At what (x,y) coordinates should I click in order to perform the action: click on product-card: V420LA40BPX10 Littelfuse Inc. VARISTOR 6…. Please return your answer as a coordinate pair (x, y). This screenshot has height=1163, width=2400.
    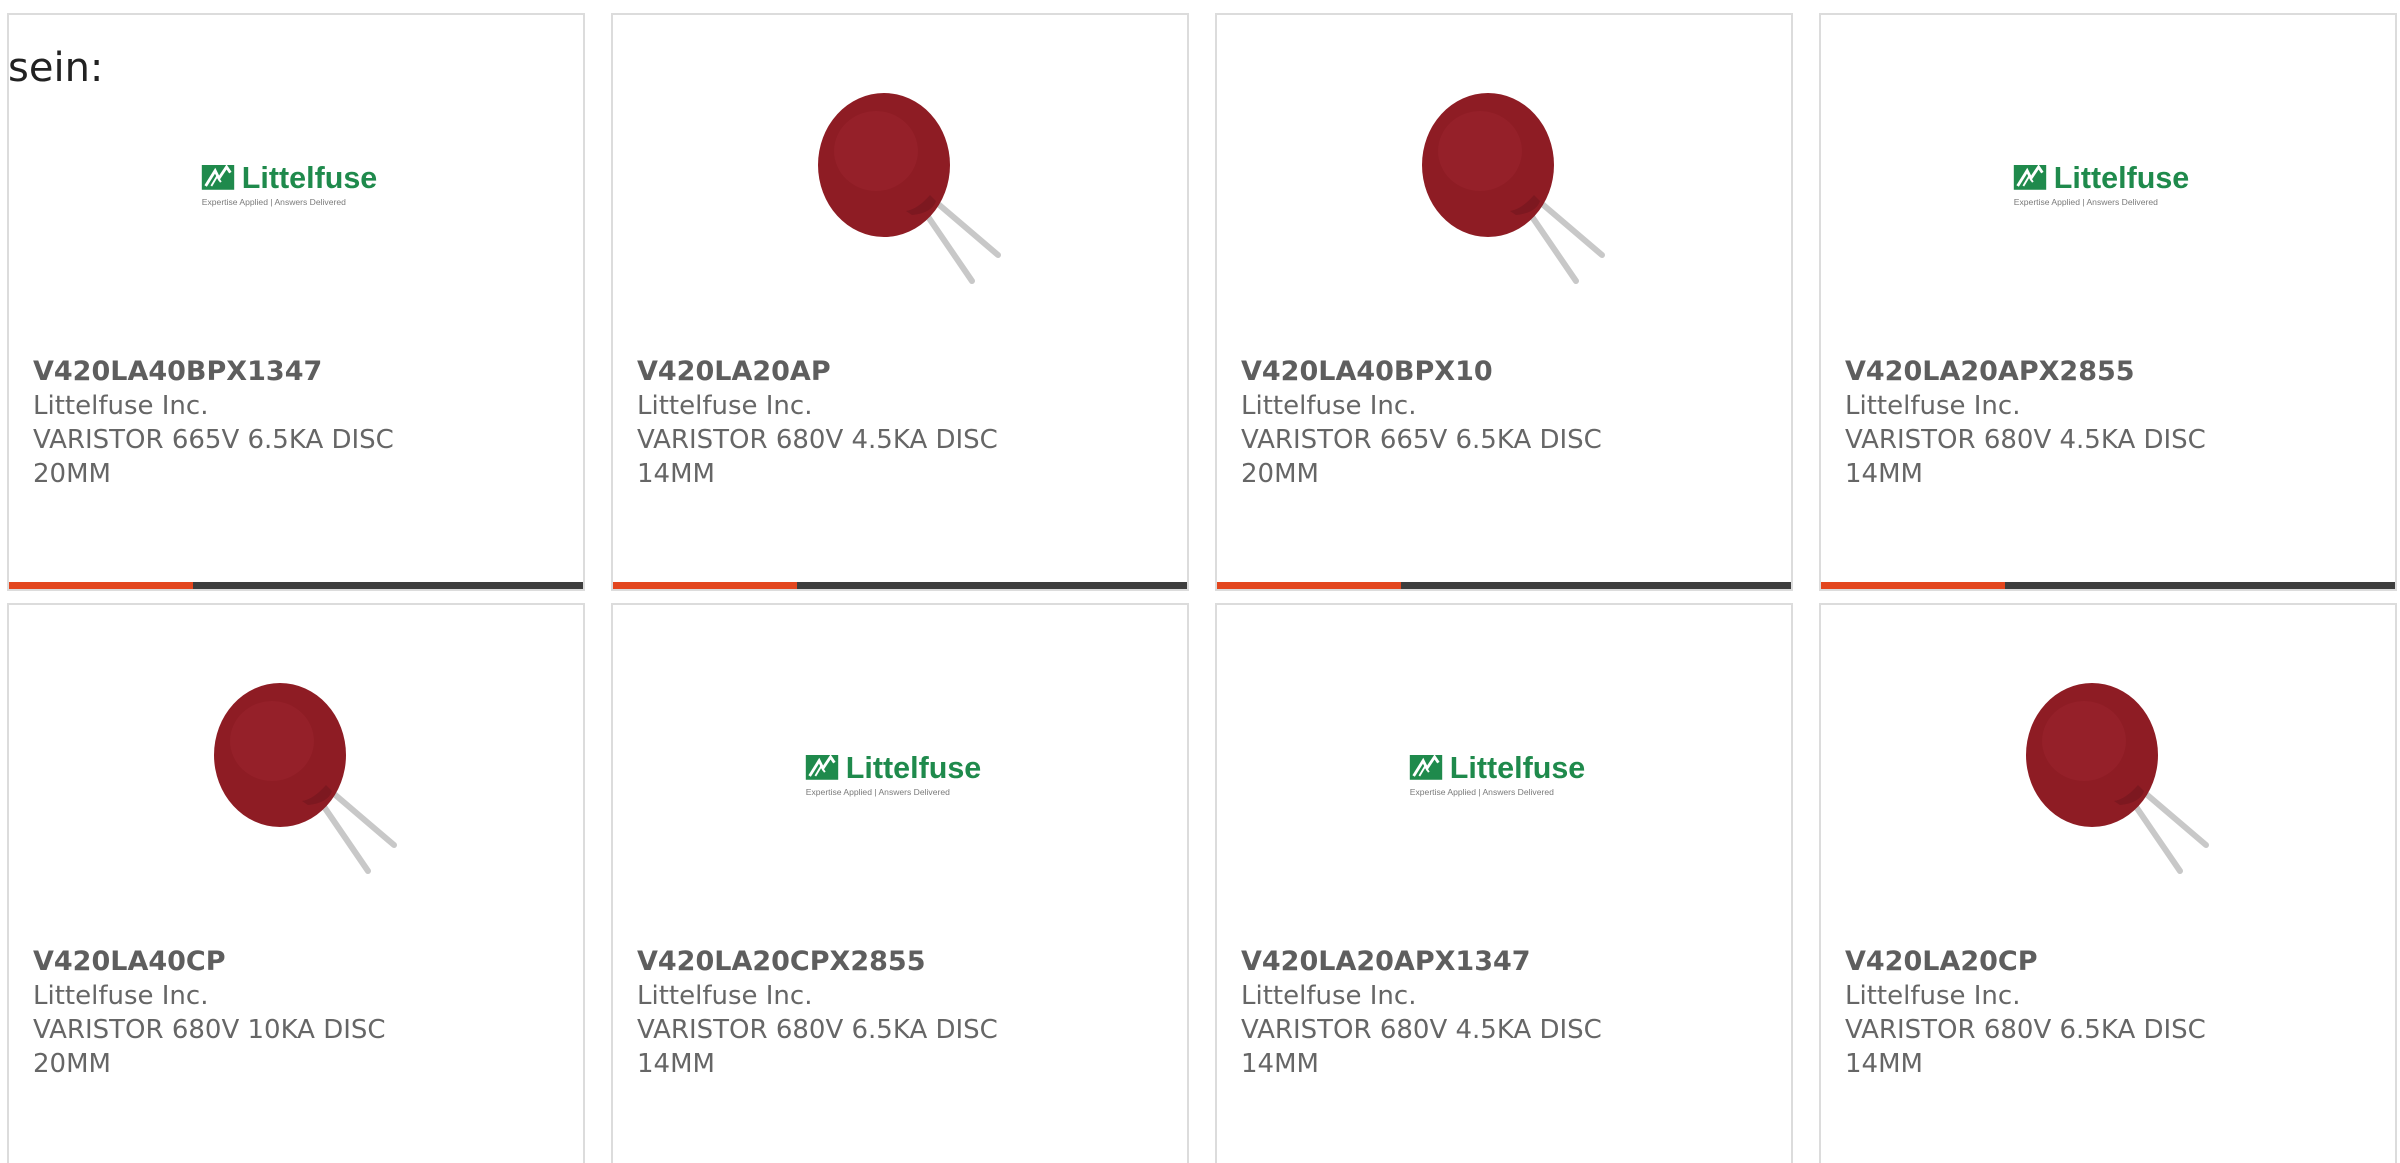
    Looking at the image, I should click on (1504, 302).